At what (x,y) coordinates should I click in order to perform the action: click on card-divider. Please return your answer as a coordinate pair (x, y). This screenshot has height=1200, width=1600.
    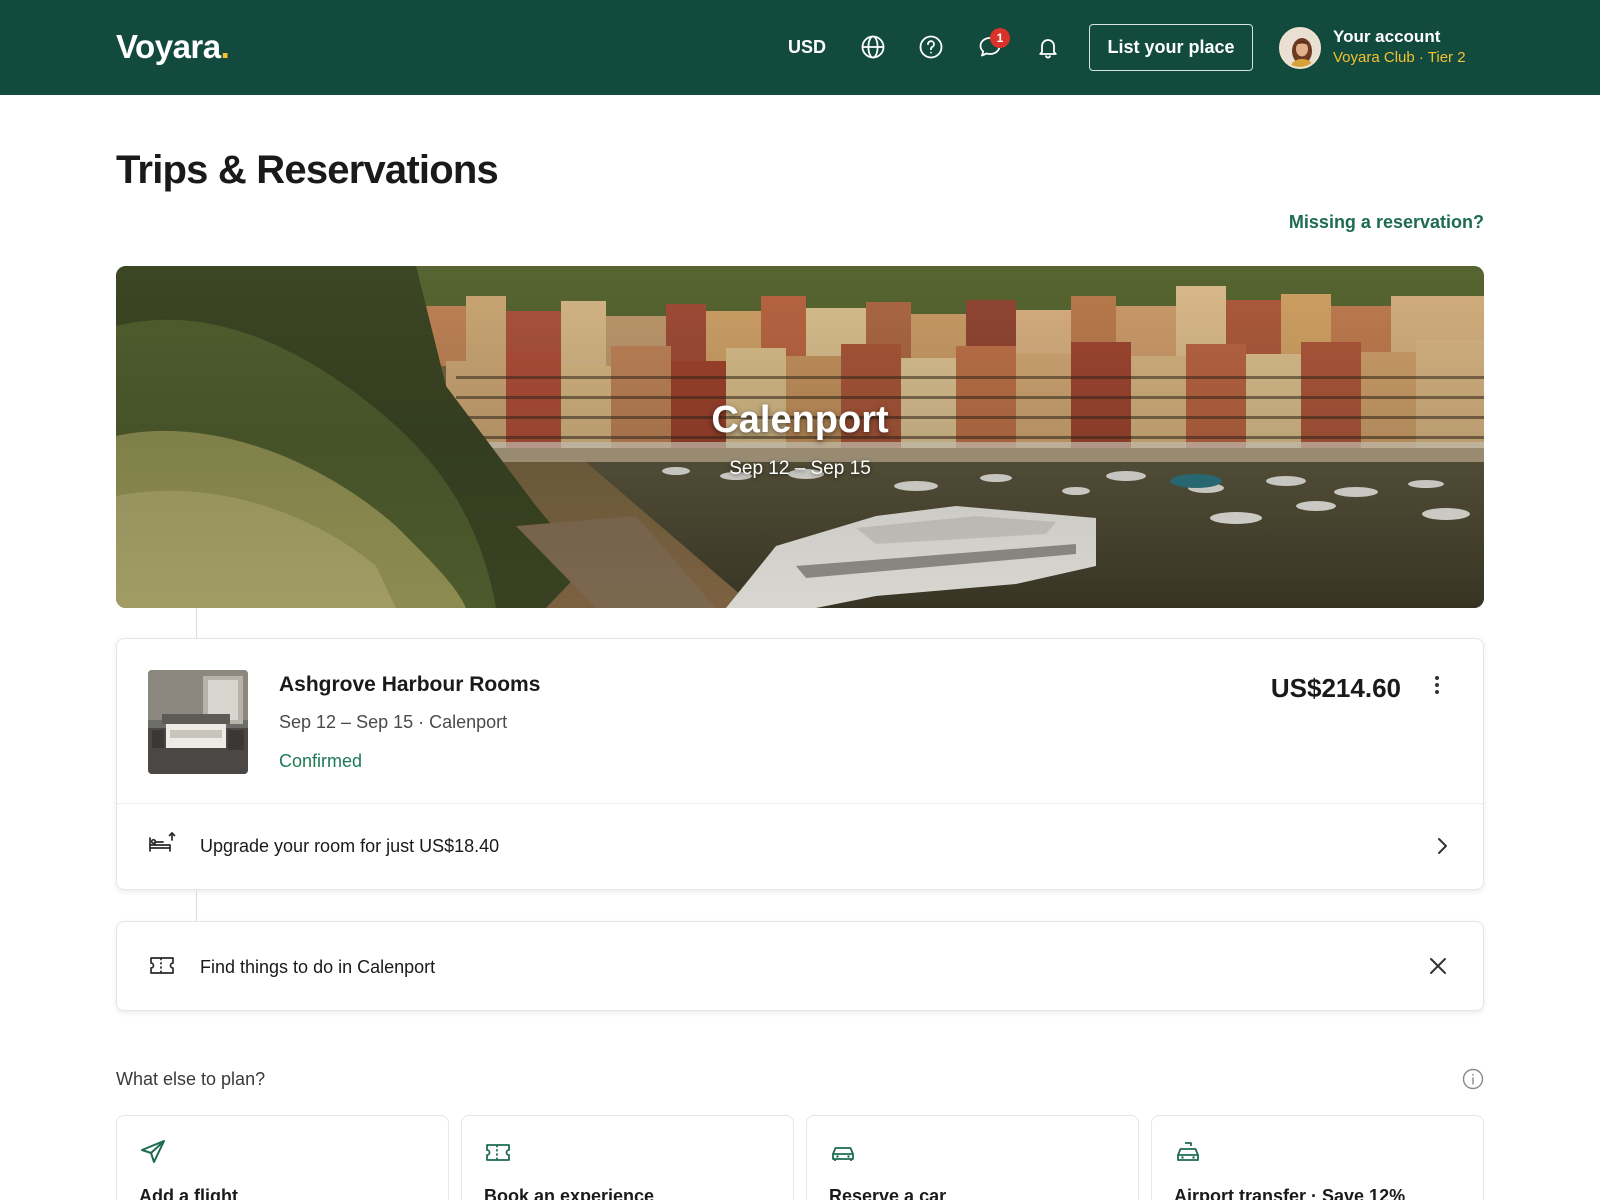
    Looking at the image, I should click on (800, 803).